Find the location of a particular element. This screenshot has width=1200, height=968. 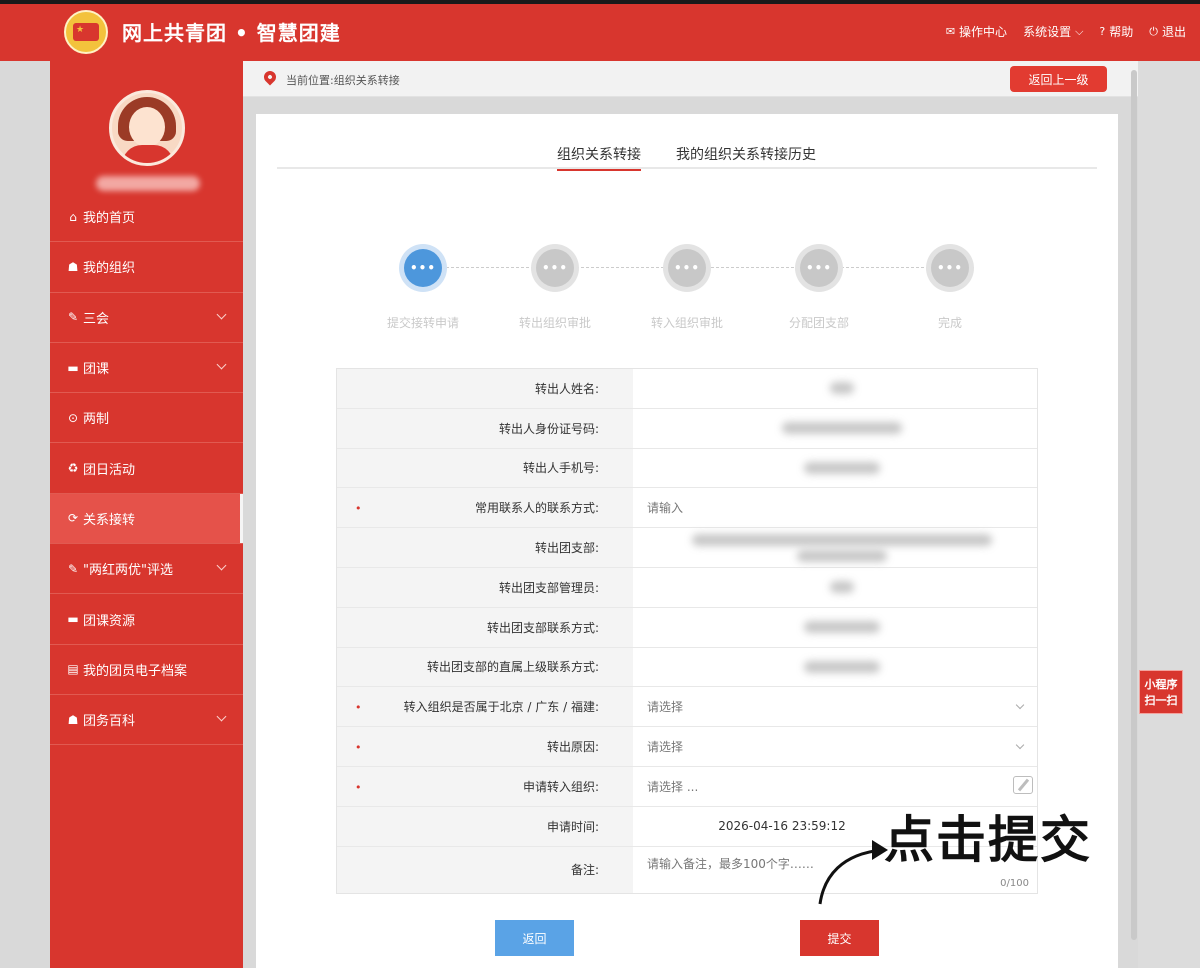

tab-transfer-history: 我的组织关系转接历史 is located at coordinates (746, 154).